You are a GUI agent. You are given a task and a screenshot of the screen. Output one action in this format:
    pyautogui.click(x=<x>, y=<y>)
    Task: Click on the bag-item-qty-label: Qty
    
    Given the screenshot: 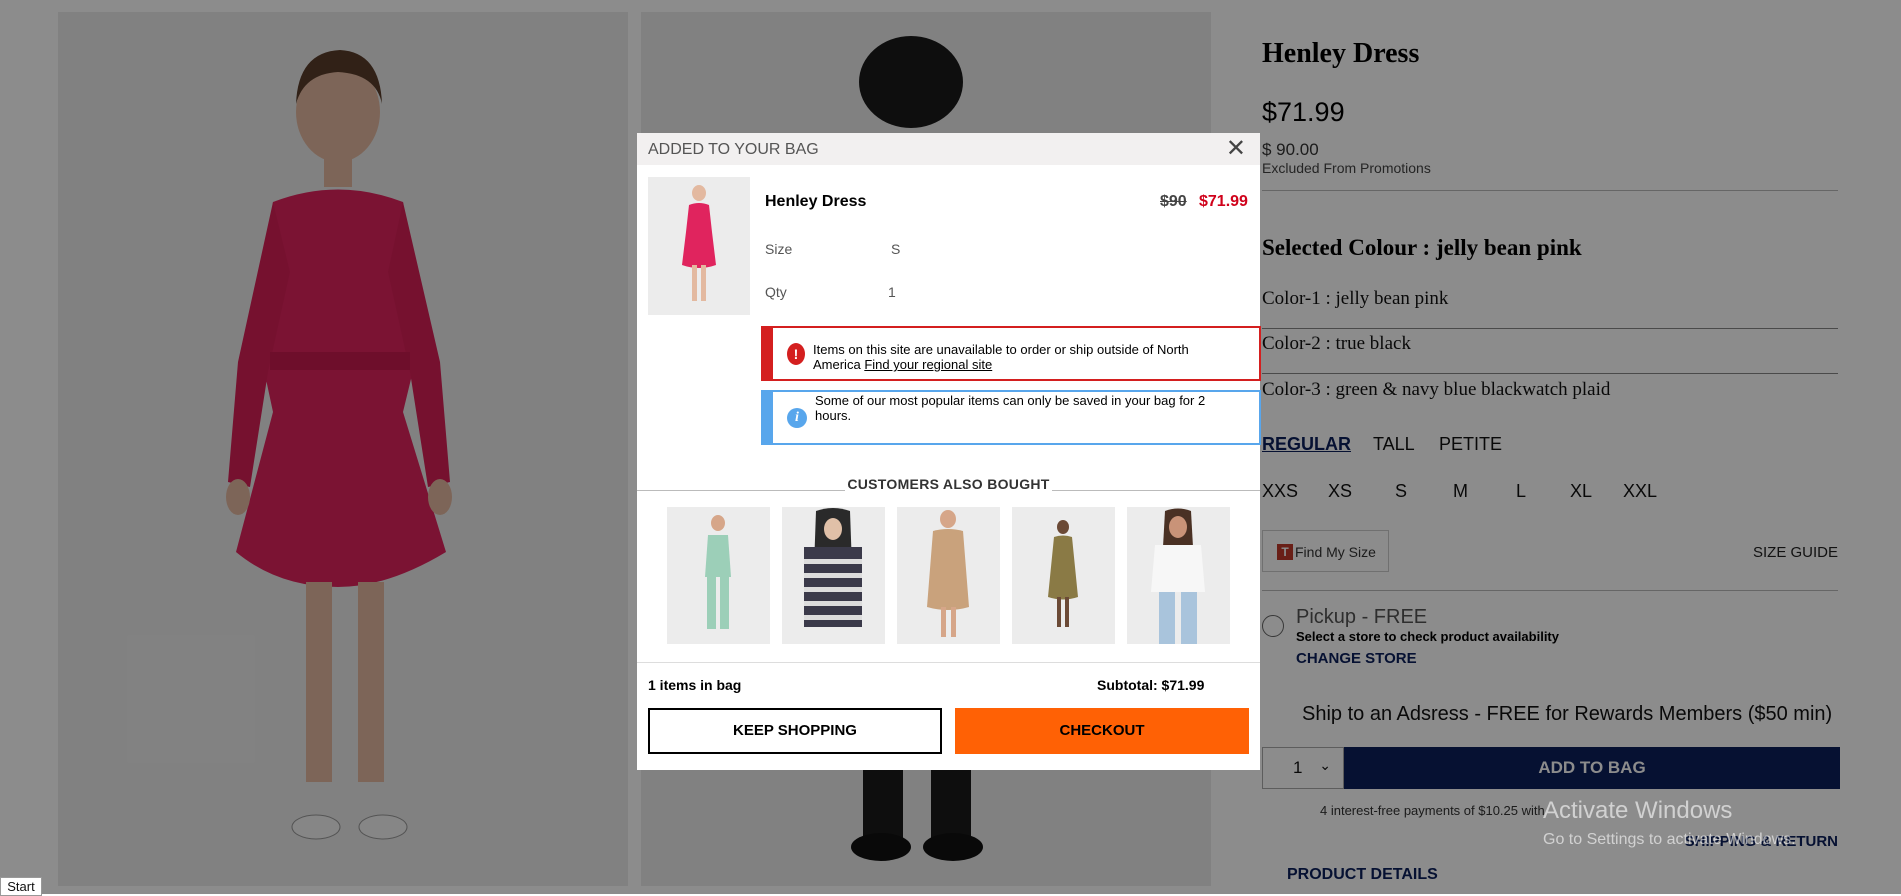 What is the action you would take?
    pyautogui.click(x=776, y=292)
    